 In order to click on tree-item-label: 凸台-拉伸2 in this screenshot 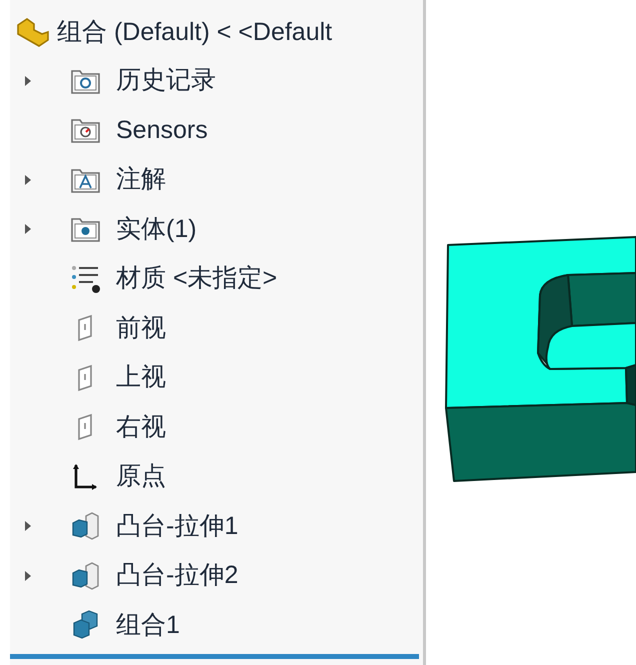, I will do `click(177, 575)`.